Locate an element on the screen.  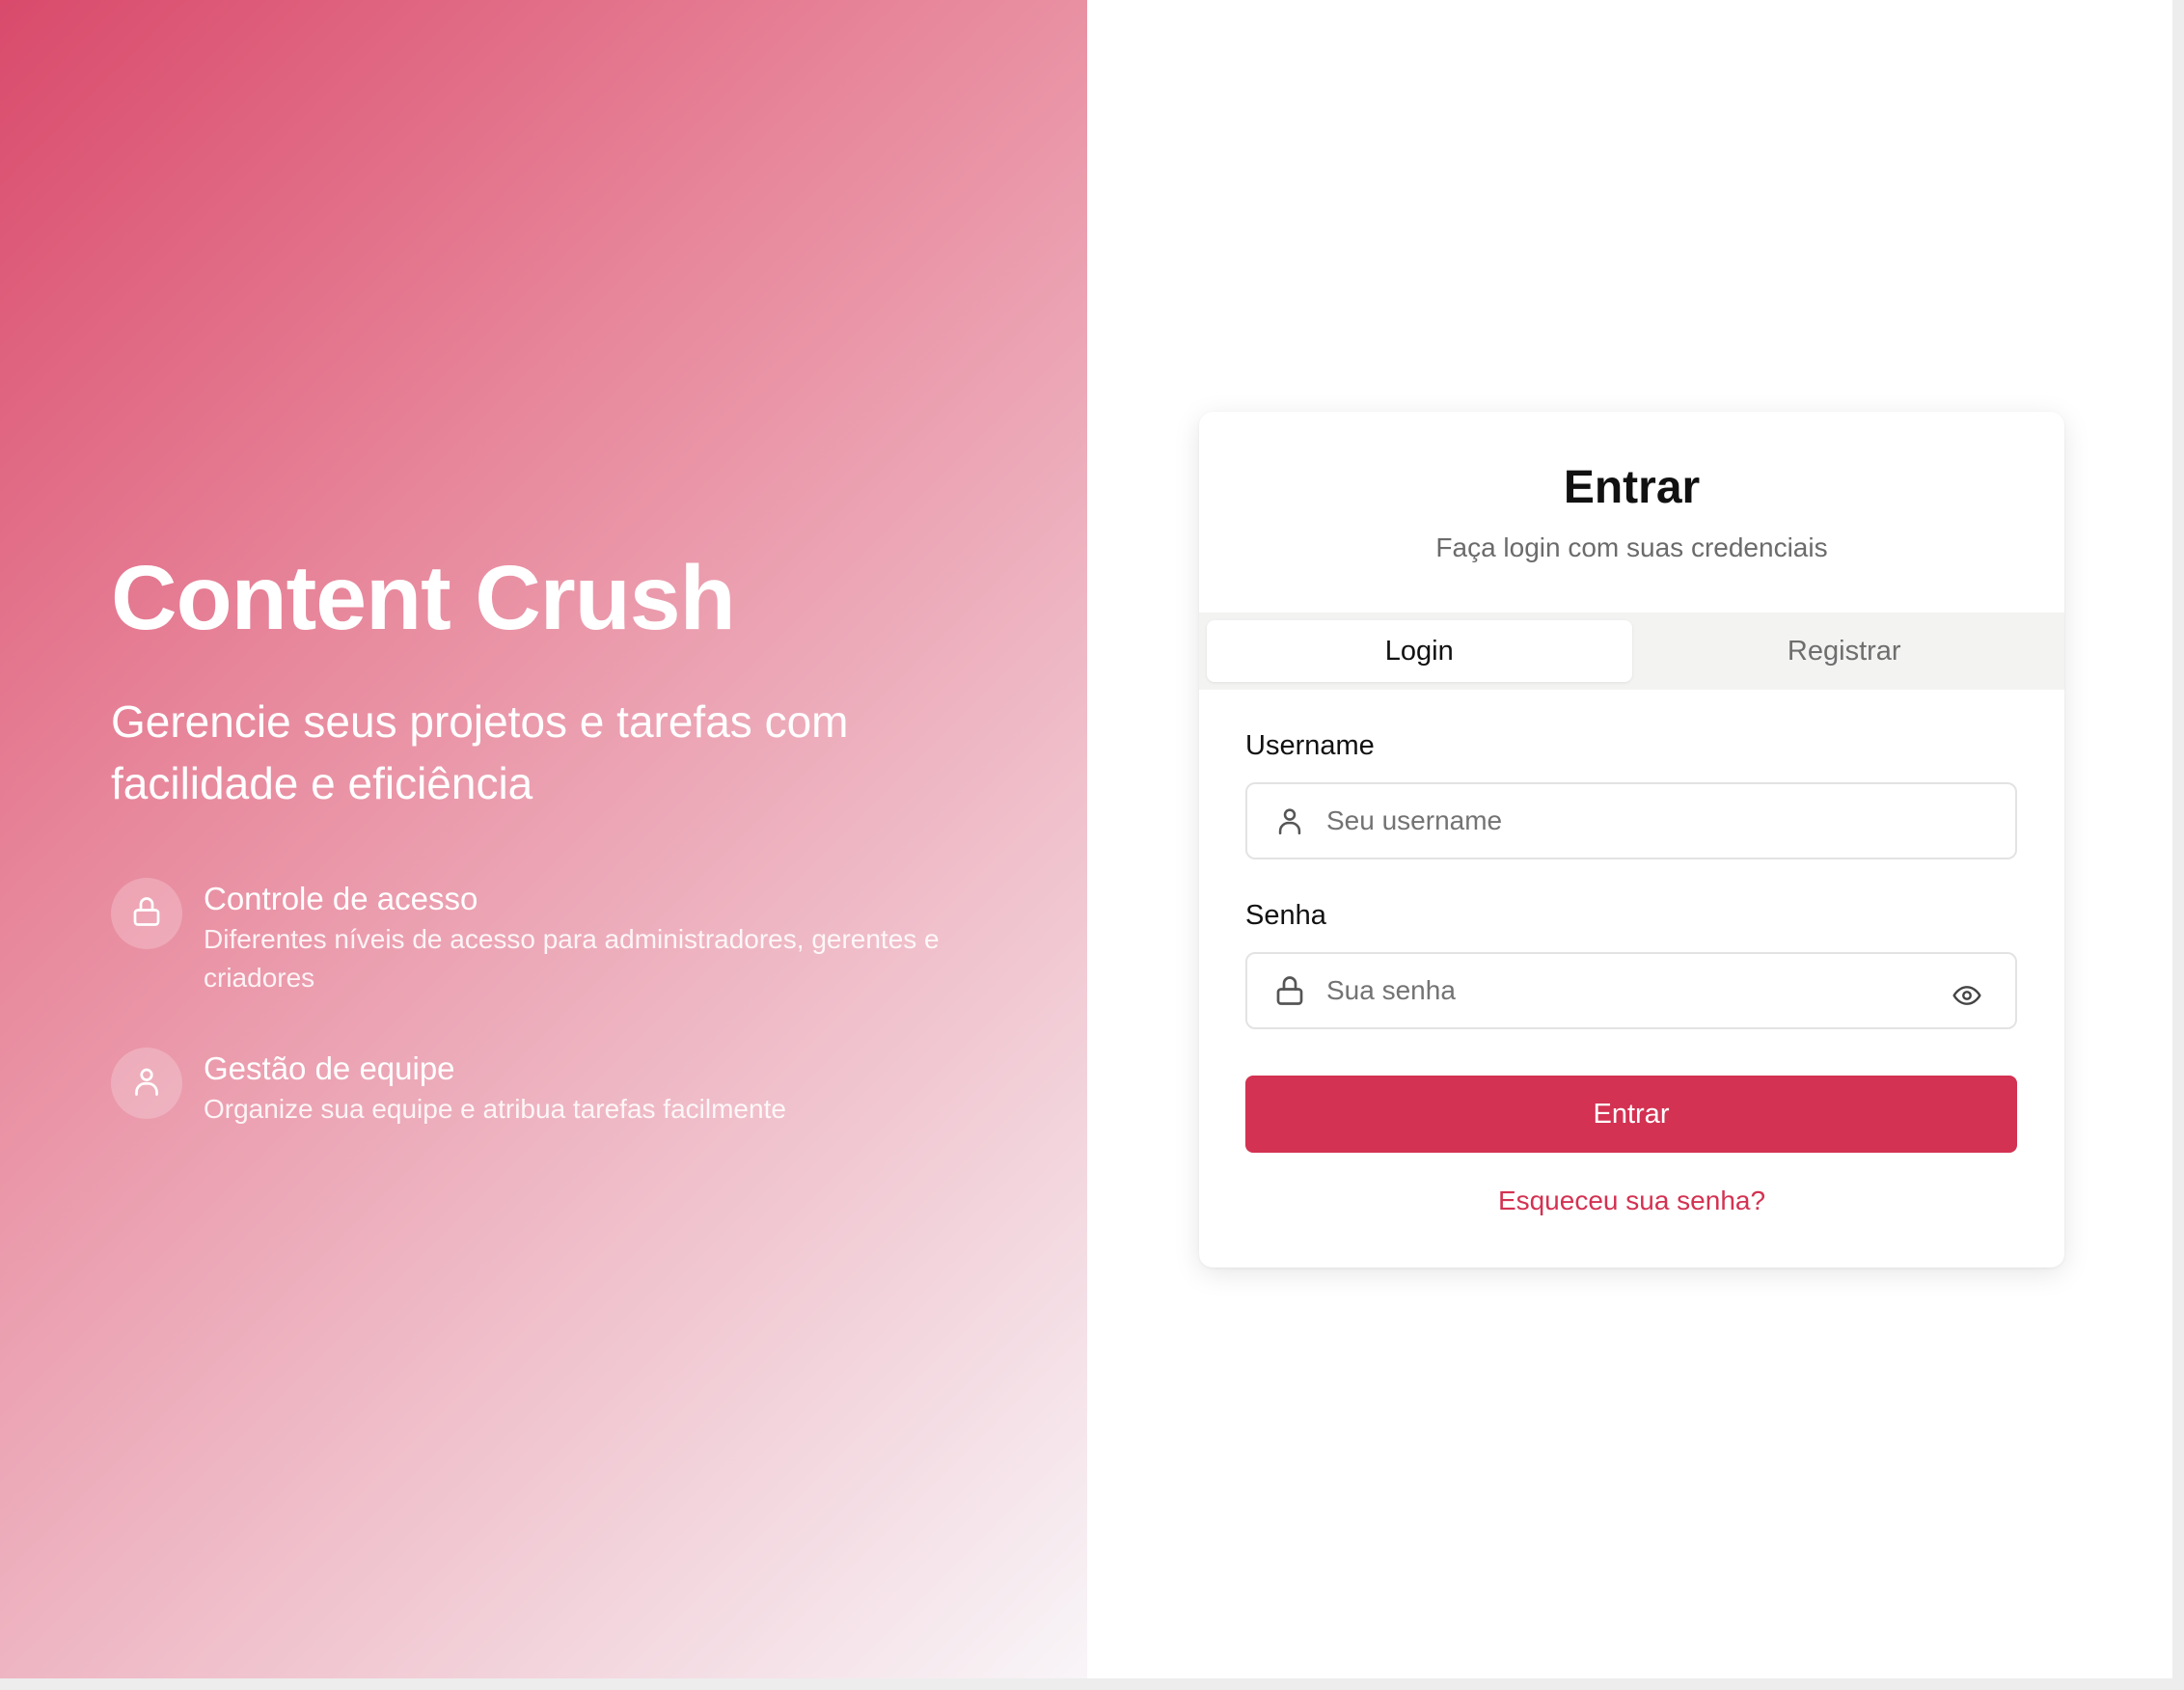
login-submit-button: Entrar is located at coordinates (1631, 1114).